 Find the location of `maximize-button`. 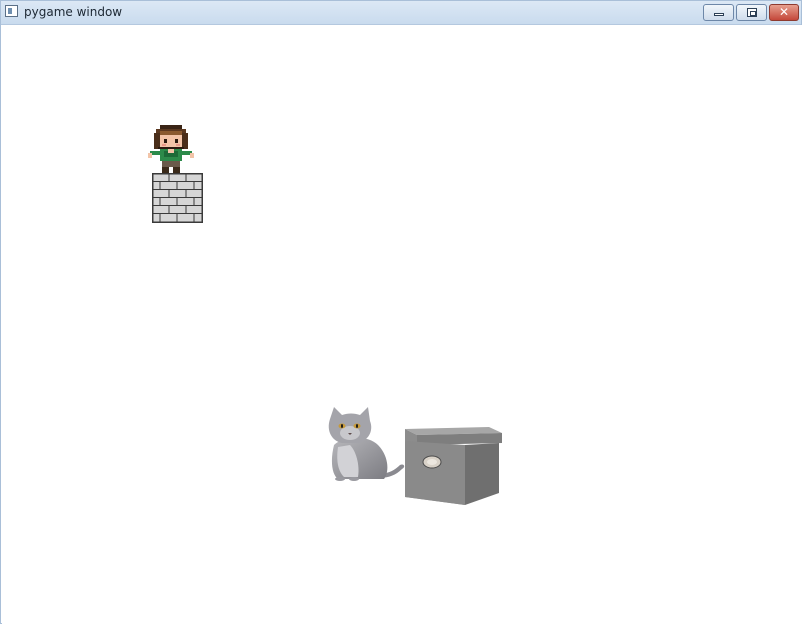

maximize-button is located at coordinates (751, 12).